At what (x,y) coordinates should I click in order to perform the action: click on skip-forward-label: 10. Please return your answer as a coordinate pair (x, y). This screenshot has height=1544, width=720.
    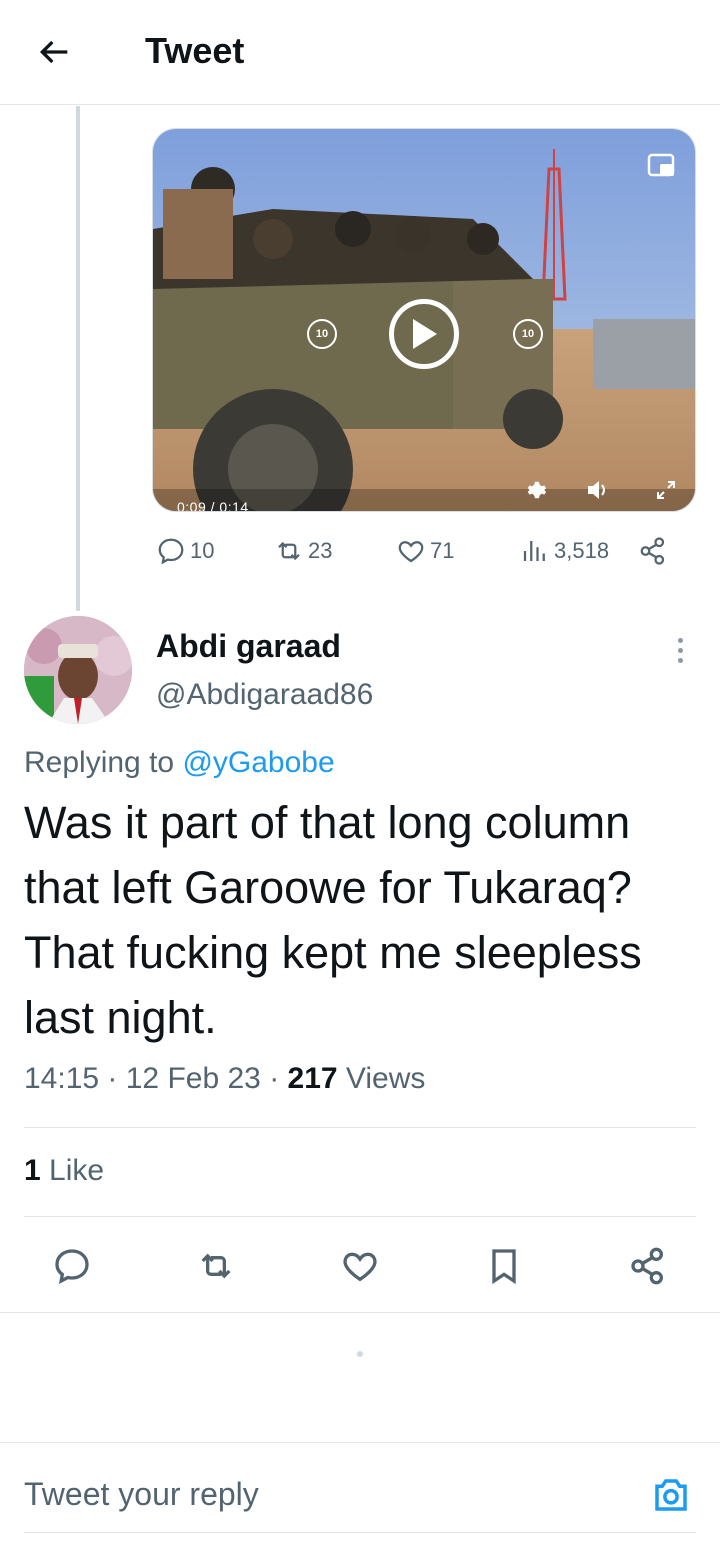
    Looking at the image, I should click on (528, 334).